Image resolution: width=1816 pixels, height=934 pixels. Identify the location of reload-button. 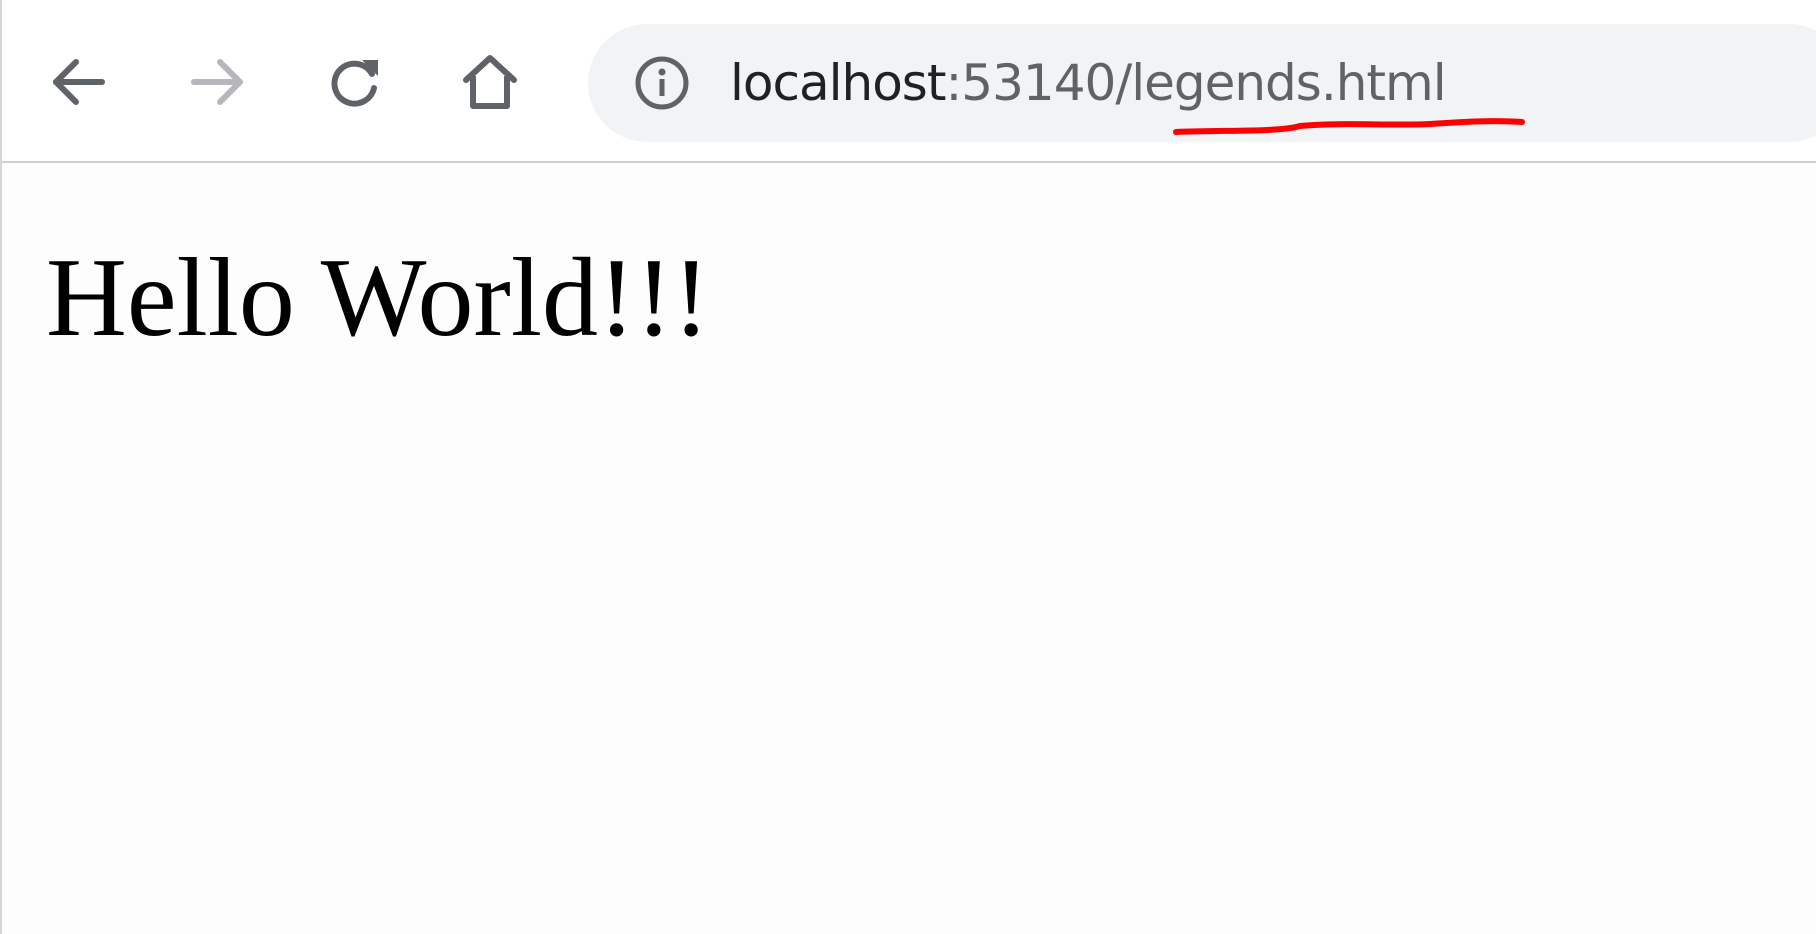
(354, 82).